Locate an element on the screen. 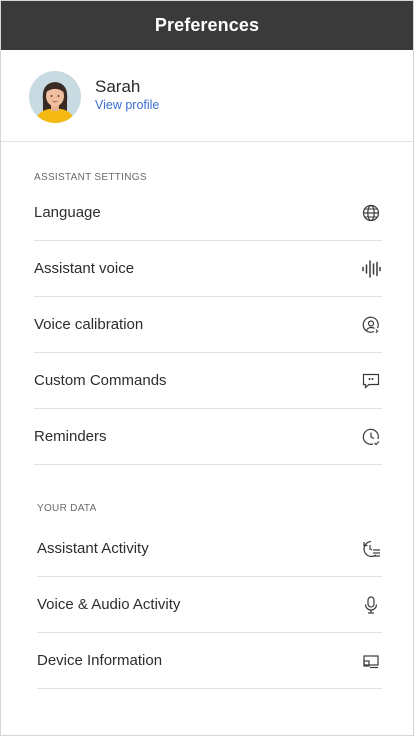 The image size is (414, 736). microphone-icon is located at coordinates (371, 605).